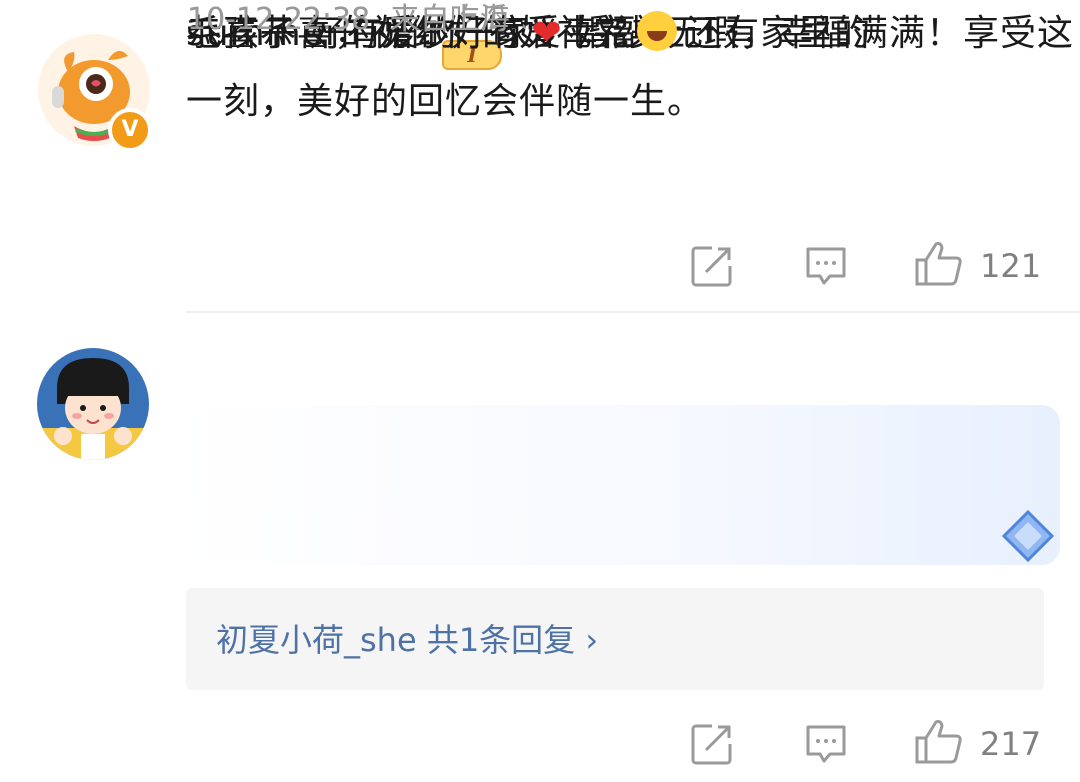 The width and height of the screenshot is (1080, 782). Describe the element at coordinates (449, 19) in the screenshot. I see `comment-source: 来自上海` at that location.